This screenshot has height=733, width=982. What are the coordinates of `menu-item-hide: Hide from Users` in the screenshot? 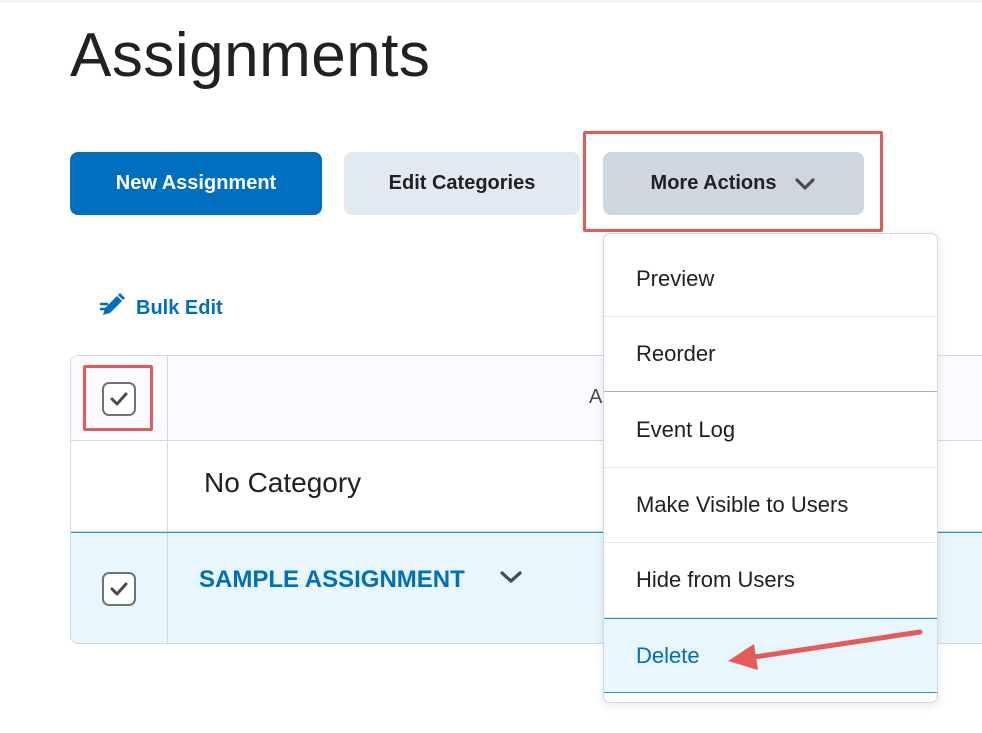 It's located at (770, 580).